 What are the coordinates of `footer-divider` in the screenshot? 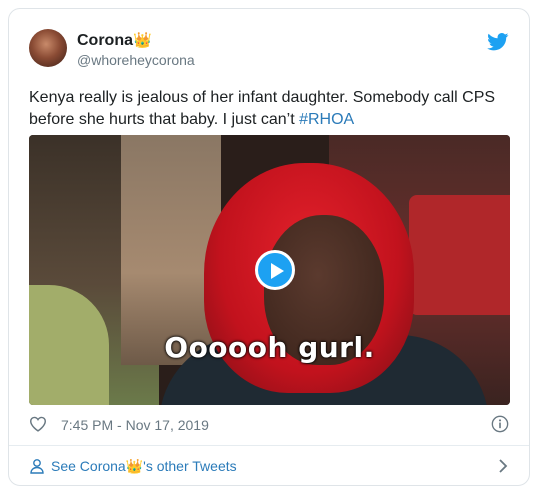 It's located at (269, 445).